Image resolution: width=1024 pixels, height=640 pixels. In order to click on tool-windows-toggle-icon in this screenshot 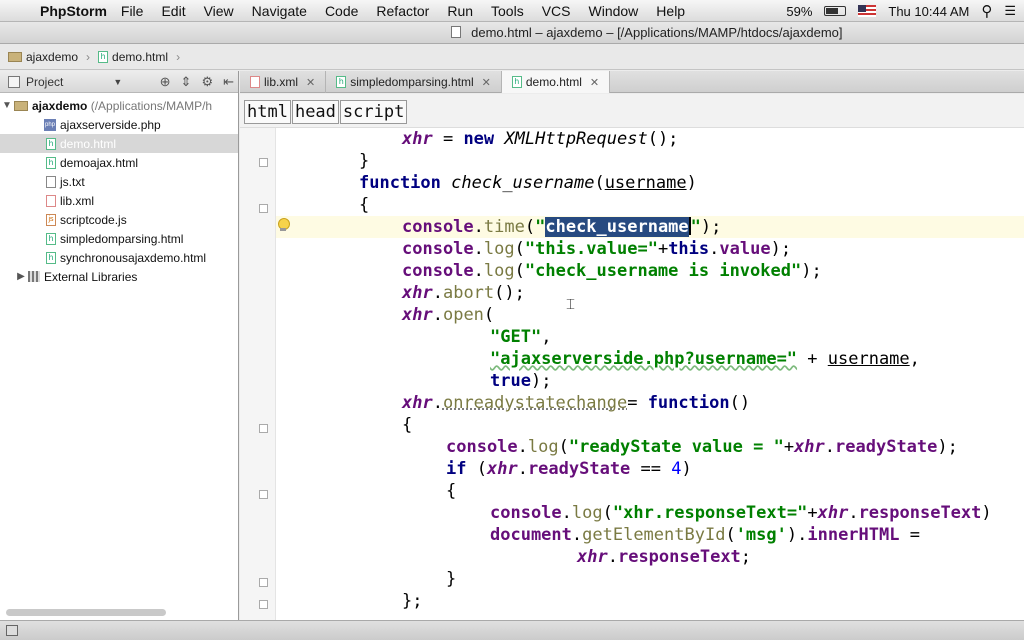, I will do `click(12, 630)`.